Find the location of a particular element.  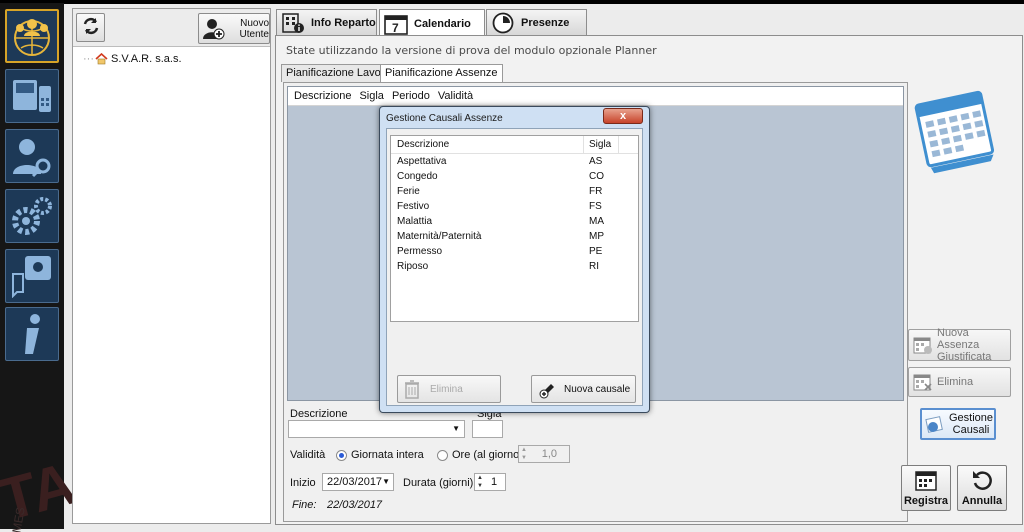

dialog-title: Gestione Causali Assenze is located at coordinates (444, 118).